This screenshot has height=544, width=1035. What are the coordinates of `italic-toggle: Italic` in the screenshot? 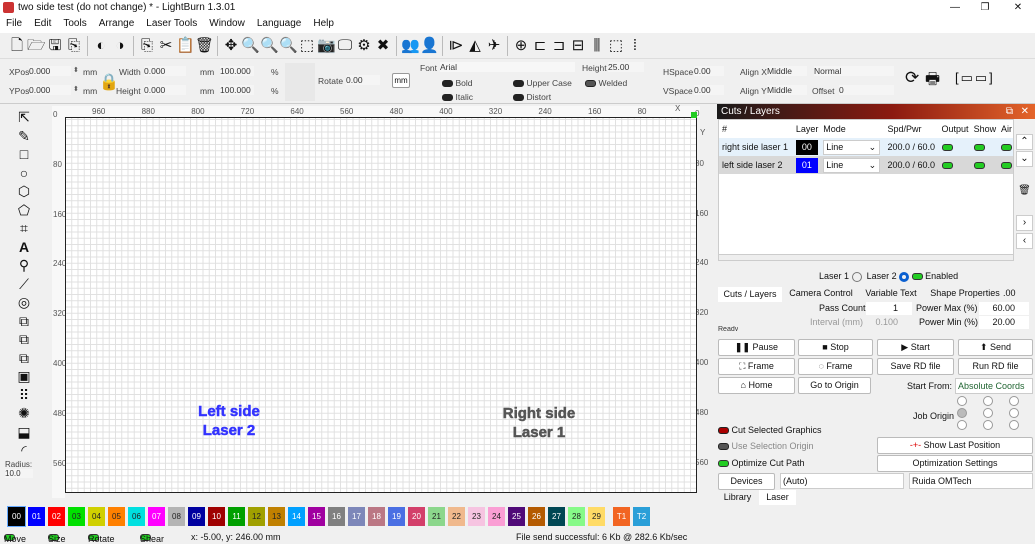 It's located at (457, 97).